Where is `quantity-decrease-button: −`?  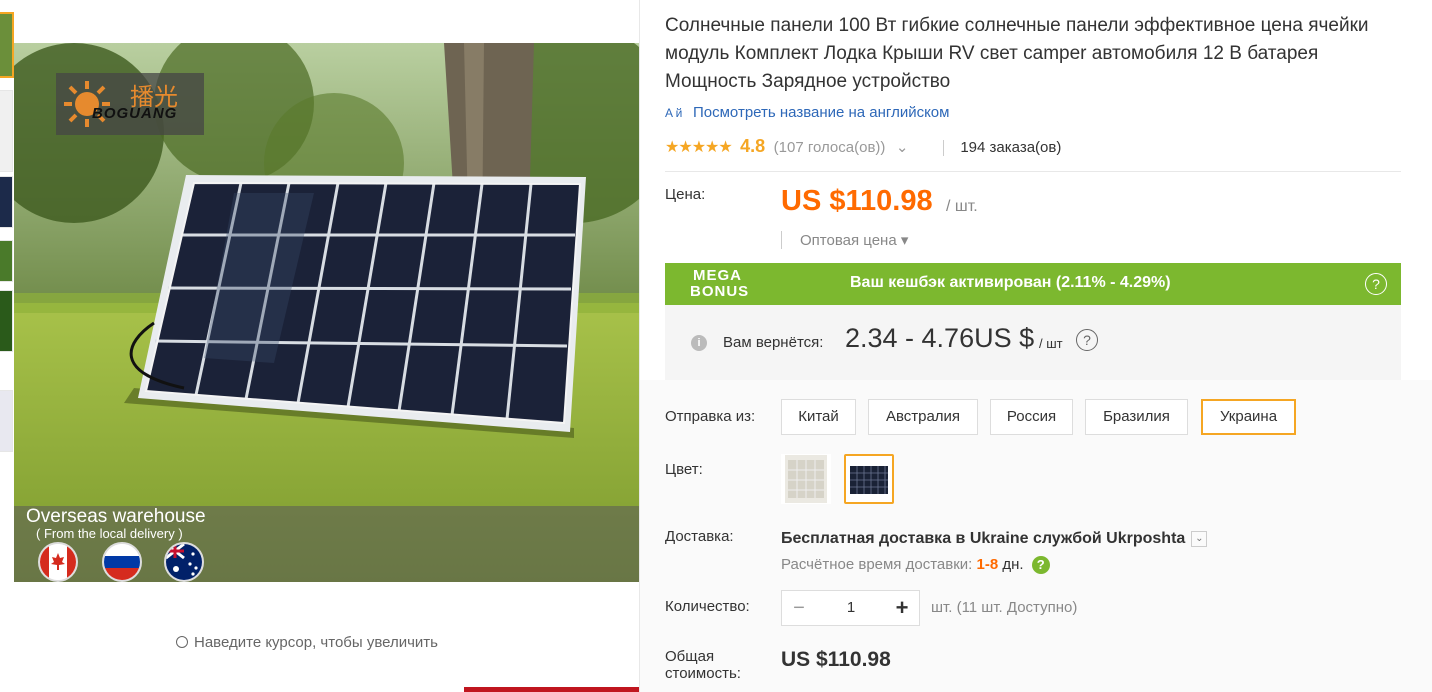 quantity-decrease-button: − is located at coordinates (799, 608).